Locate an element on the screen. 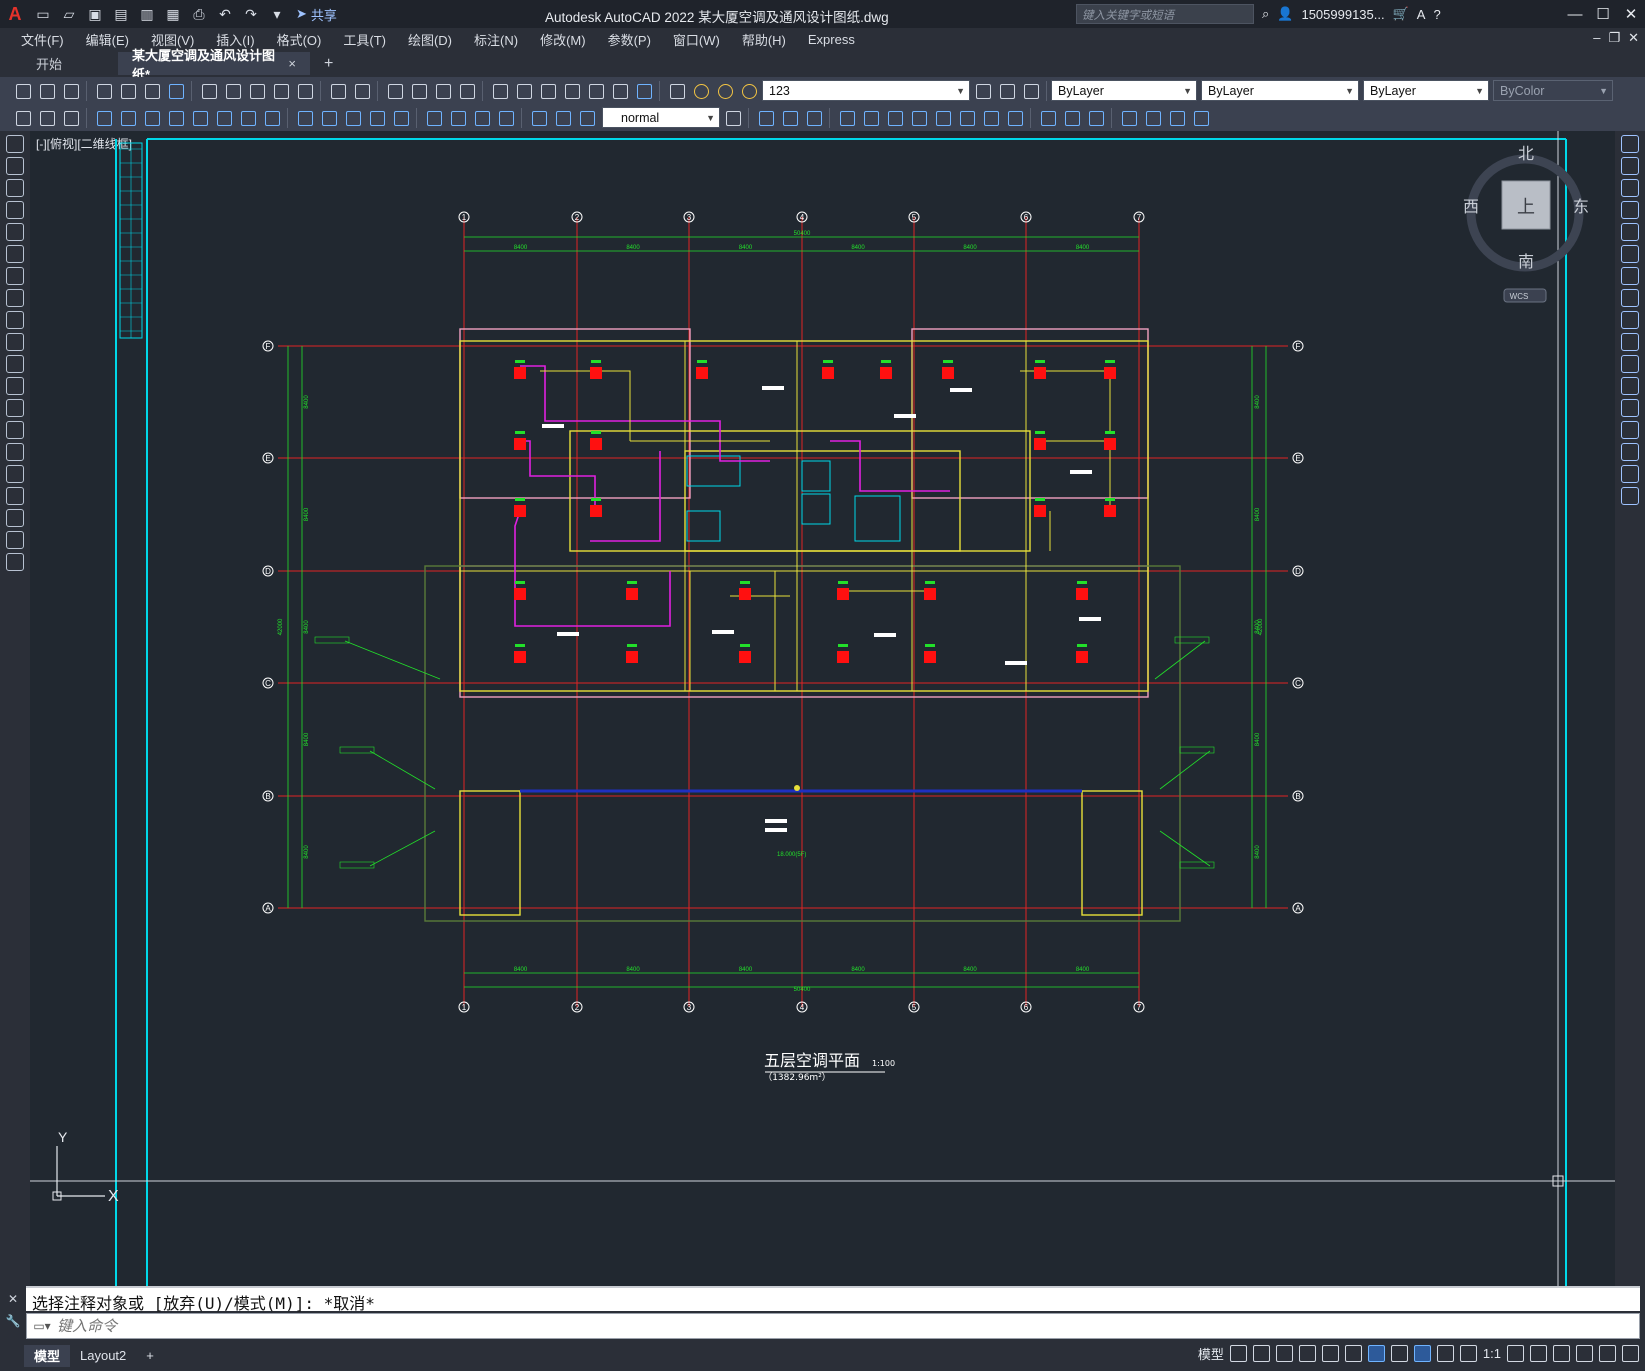 The image size is (1645, 1371). gradient-icon is located at coordinates (15, 474).